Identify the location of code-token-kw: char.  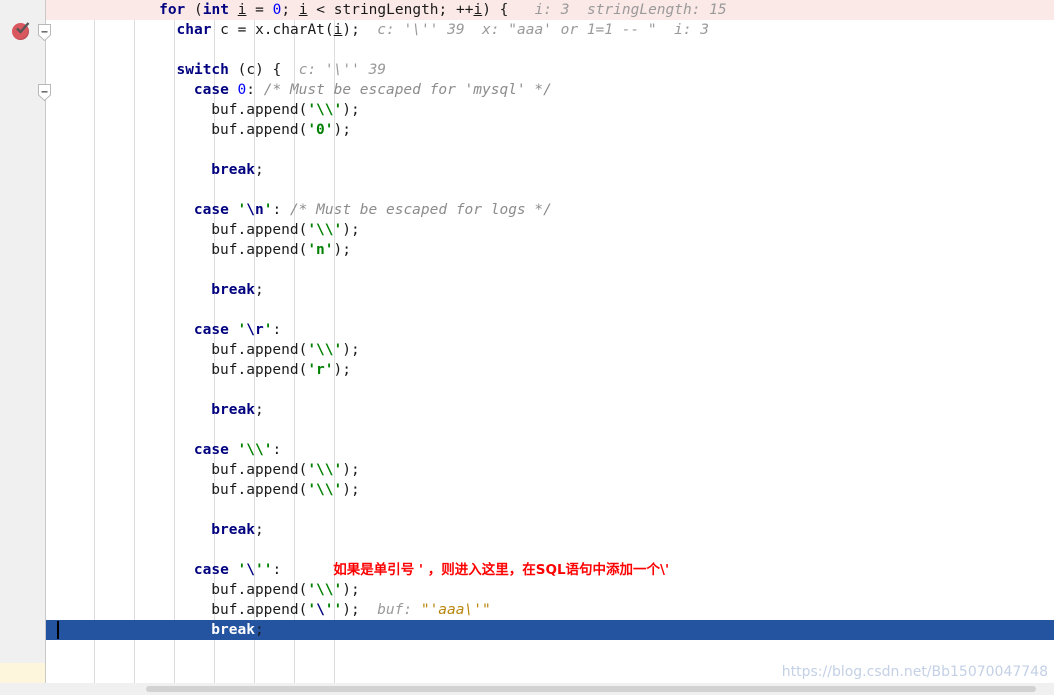
(194, 30).